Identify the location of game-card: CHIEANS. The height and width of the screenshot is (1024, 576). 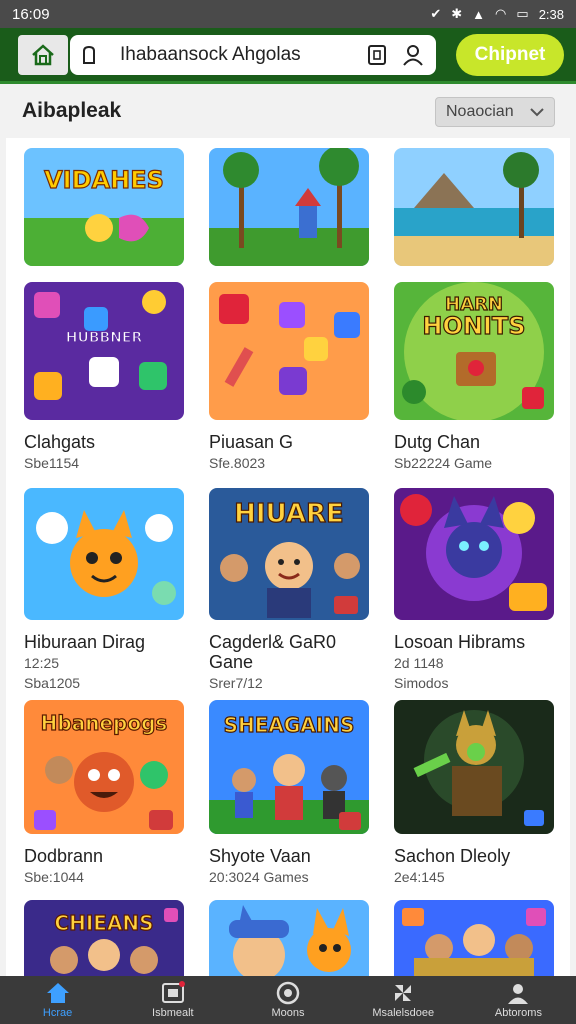
(104, 938).